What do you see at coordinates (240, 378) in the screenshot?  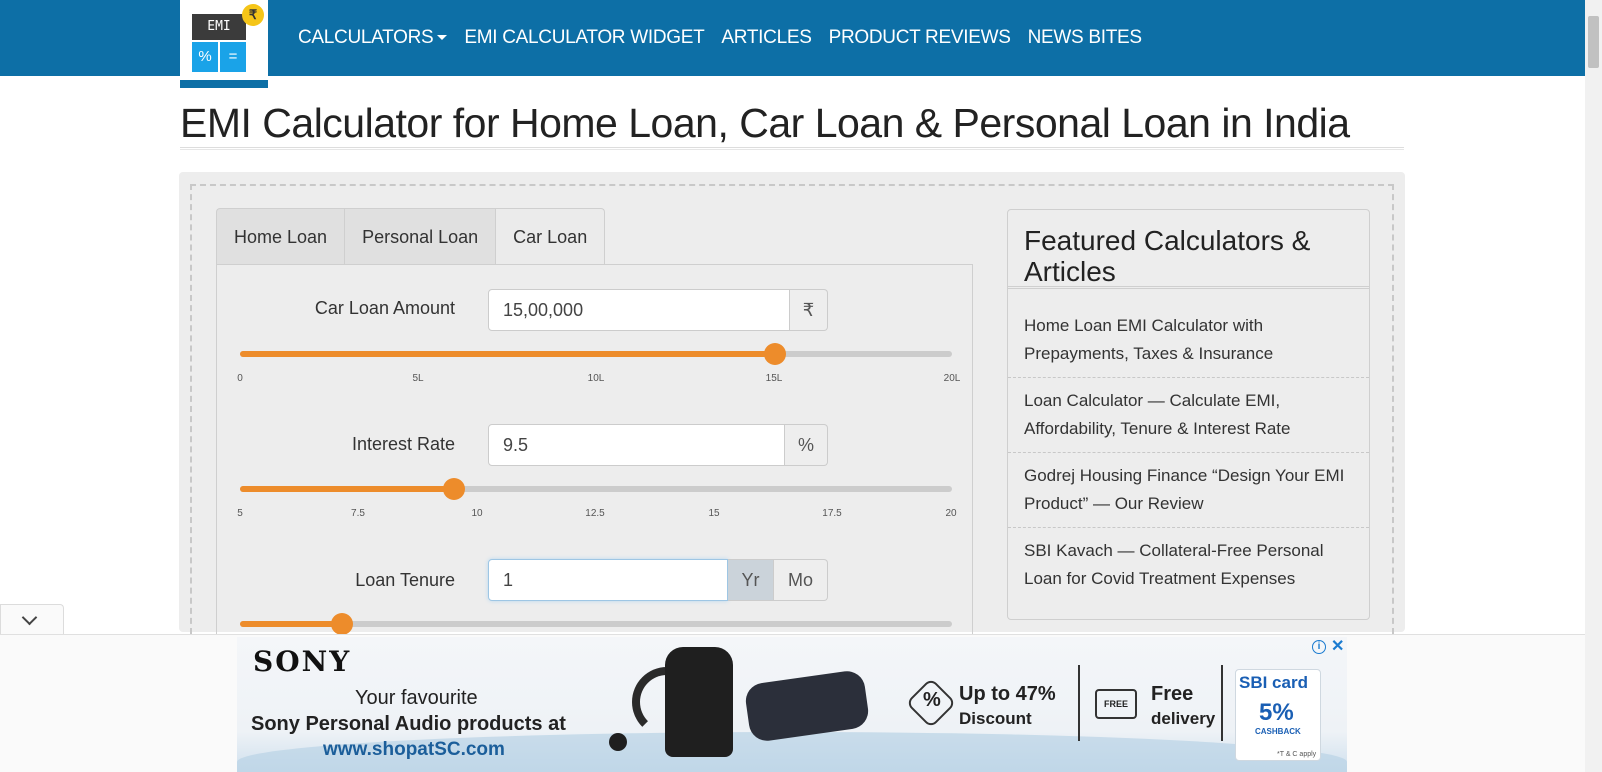 I see `tick-label: 0` at bounding box center [240, 378].